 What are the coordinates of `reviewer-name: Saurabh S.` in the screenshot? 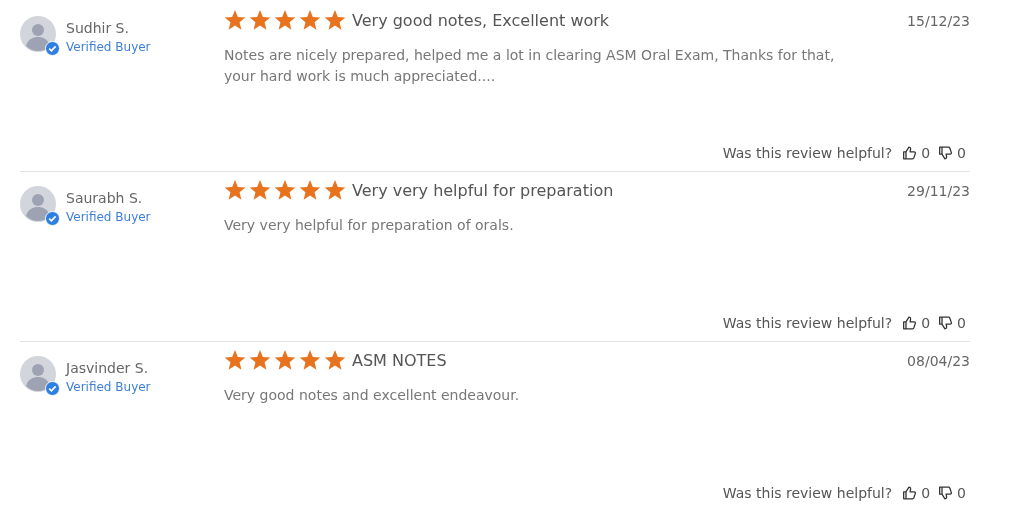 It's located at (105, 198).